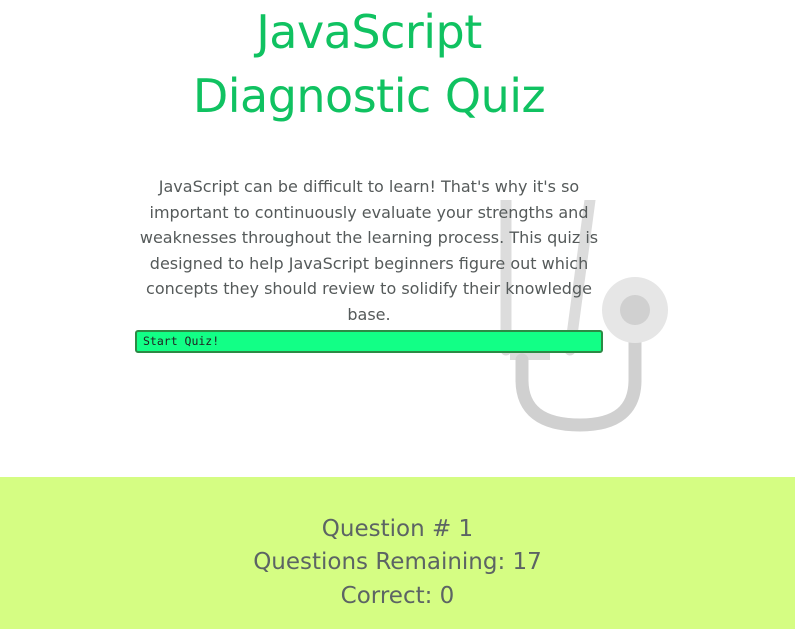  I want to click on correct-count: Correct: 0, so click(397, 596).